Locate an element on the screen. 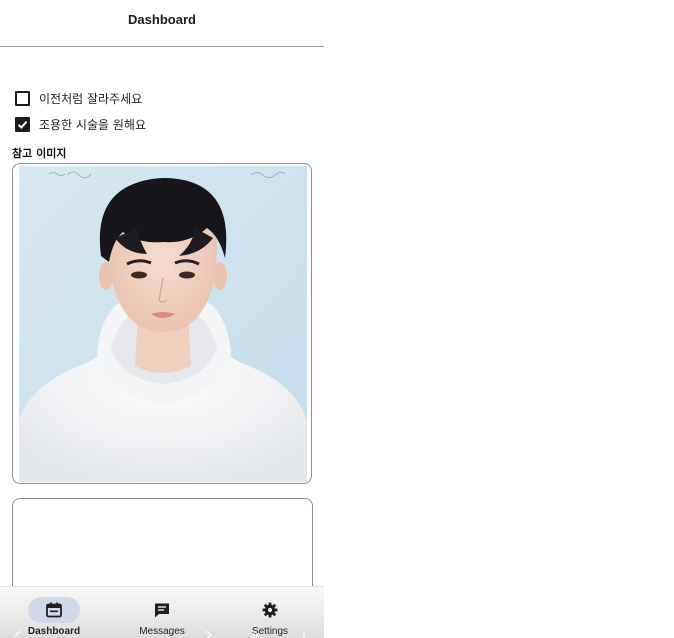  option-row-same-cut: 이전처럼 잘라주세요 is located at coordinates (78, 98).